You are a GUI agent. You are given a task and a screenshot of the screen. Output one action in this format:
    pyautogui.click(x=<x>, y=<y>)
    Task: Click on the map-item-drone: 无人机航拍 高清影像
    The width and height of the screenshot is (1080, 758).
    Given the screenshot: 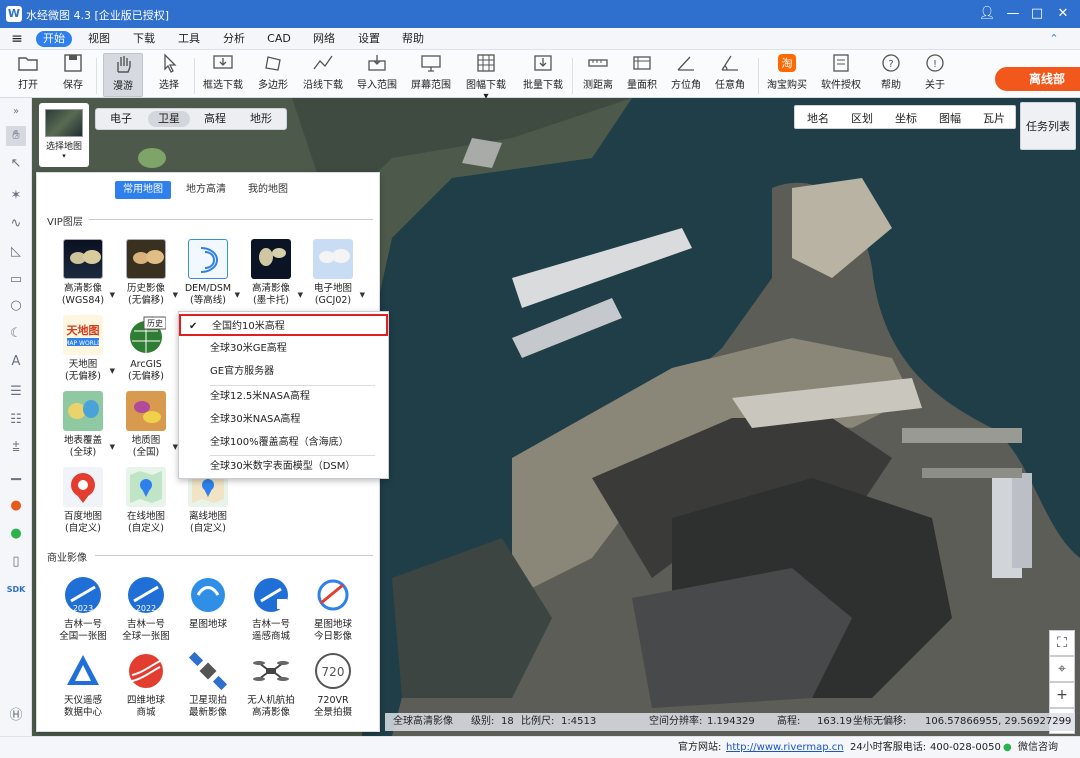 What is the action you would take?
    pyautogui.click(x=271, y=685)
    